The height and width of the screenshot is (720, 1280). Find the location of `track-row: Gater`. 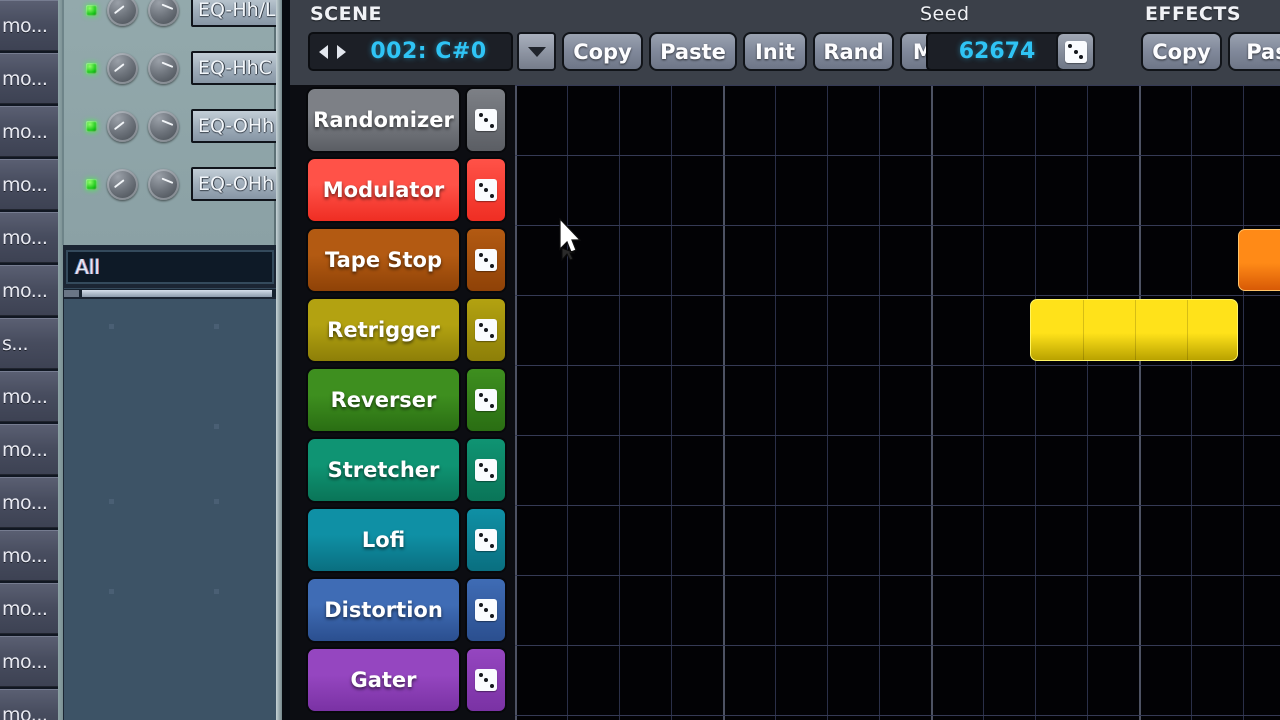

track-row: Gater is located at coordinates (408, 680).